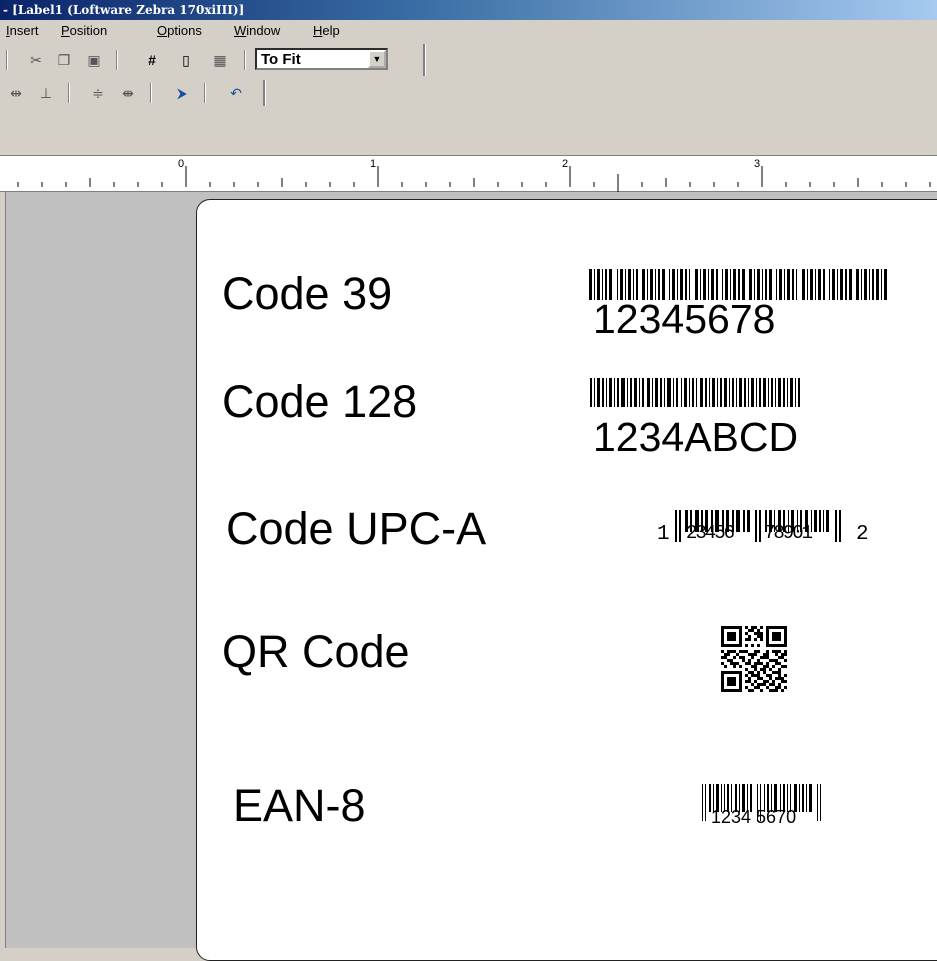 This screenshot has height=961, width=937. Describe the element at coordinates (710, 533) in the screenshot. I see `upca-digits-group1: 23456` at that location.